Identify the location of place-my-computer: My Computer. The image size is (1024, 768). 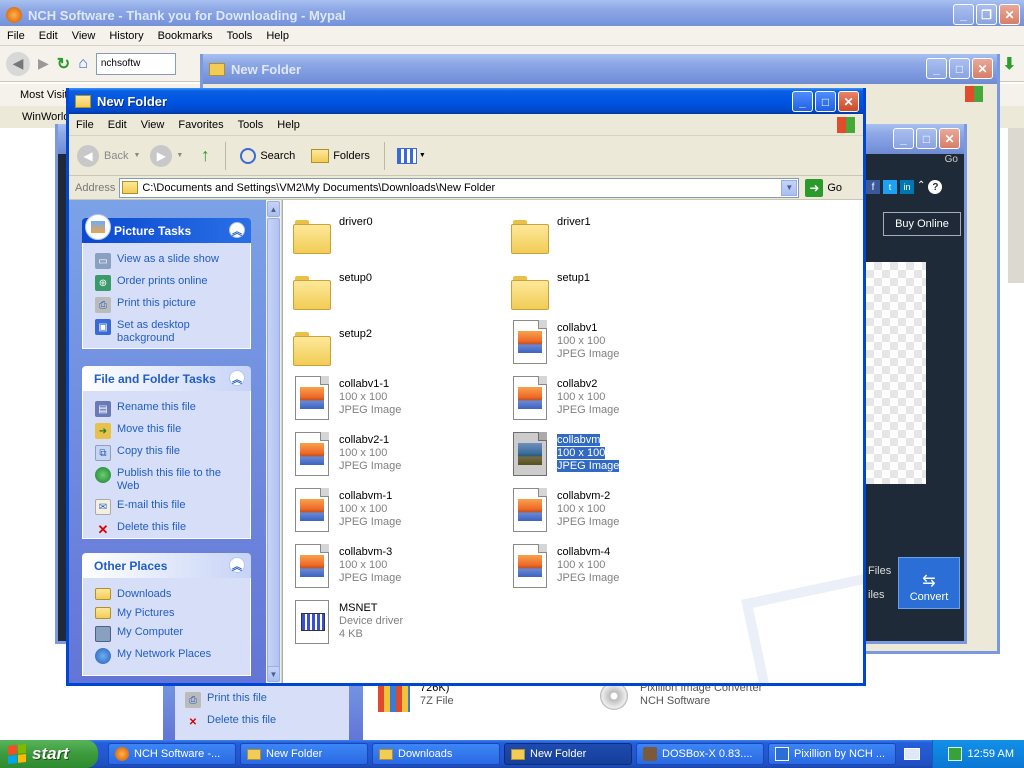
(169, 634).